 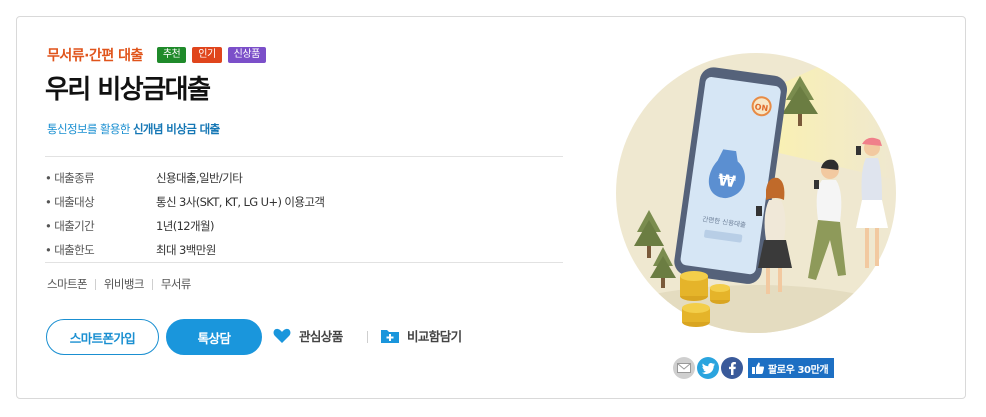 I want to click on folder-plus-icon, so click(x=390, y=335).